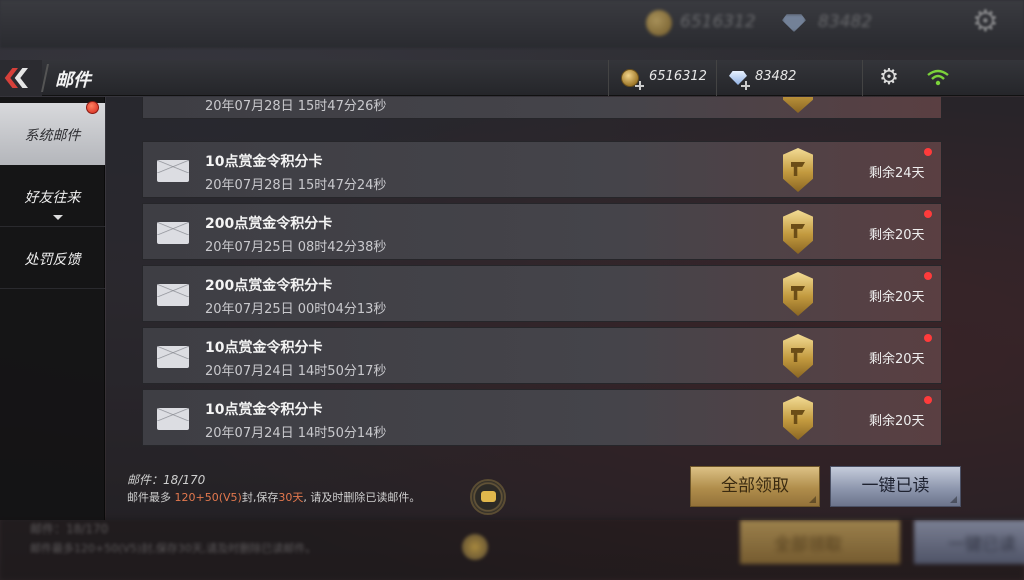 The image size is (1024, 580). I want to click on sidebar-item-penalty-feedback: 处罚反馈, so click(52, 258).